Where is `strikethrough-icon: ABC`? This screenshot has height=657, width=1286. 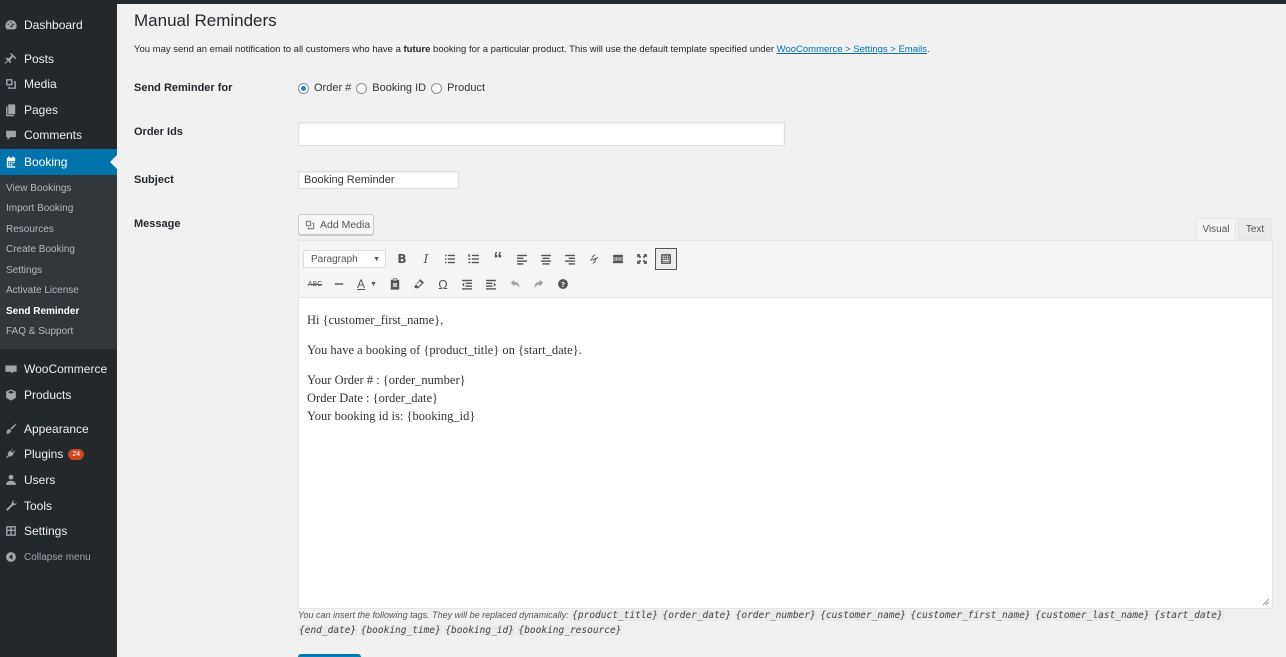 strikethrough-icon: ABC is located at coordinates (315, 284).